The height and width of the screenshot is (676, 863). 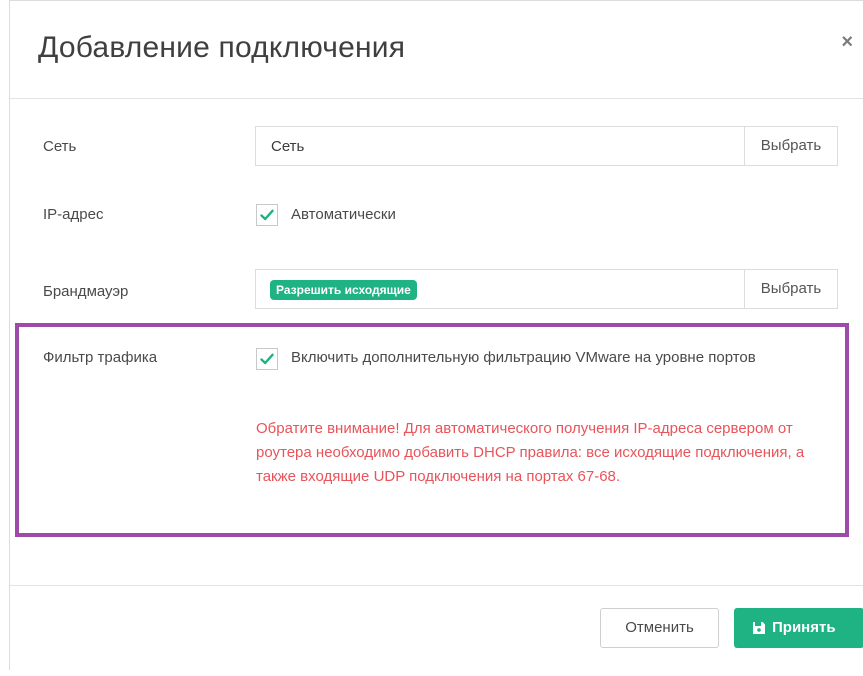 What do you see at coordinates (86, 291) in the screenshot?
I see `firewall-label: Брандмауэр` at bounding box center [86, 291].